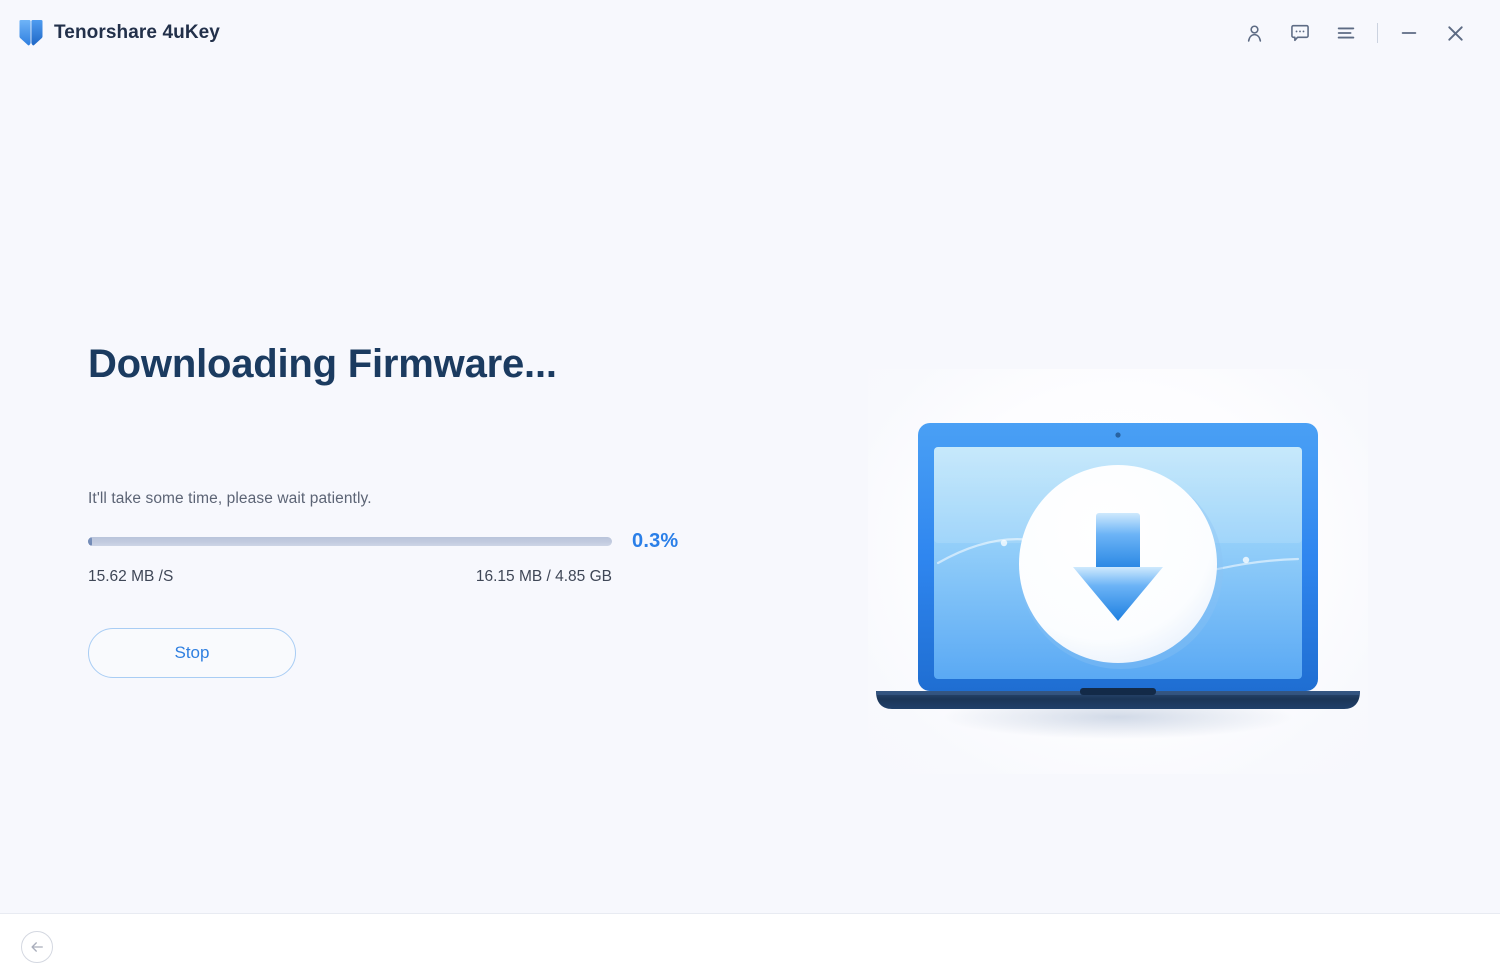  I want to click on title-bar: Tenorshare 4uKey, so click(750, 33).